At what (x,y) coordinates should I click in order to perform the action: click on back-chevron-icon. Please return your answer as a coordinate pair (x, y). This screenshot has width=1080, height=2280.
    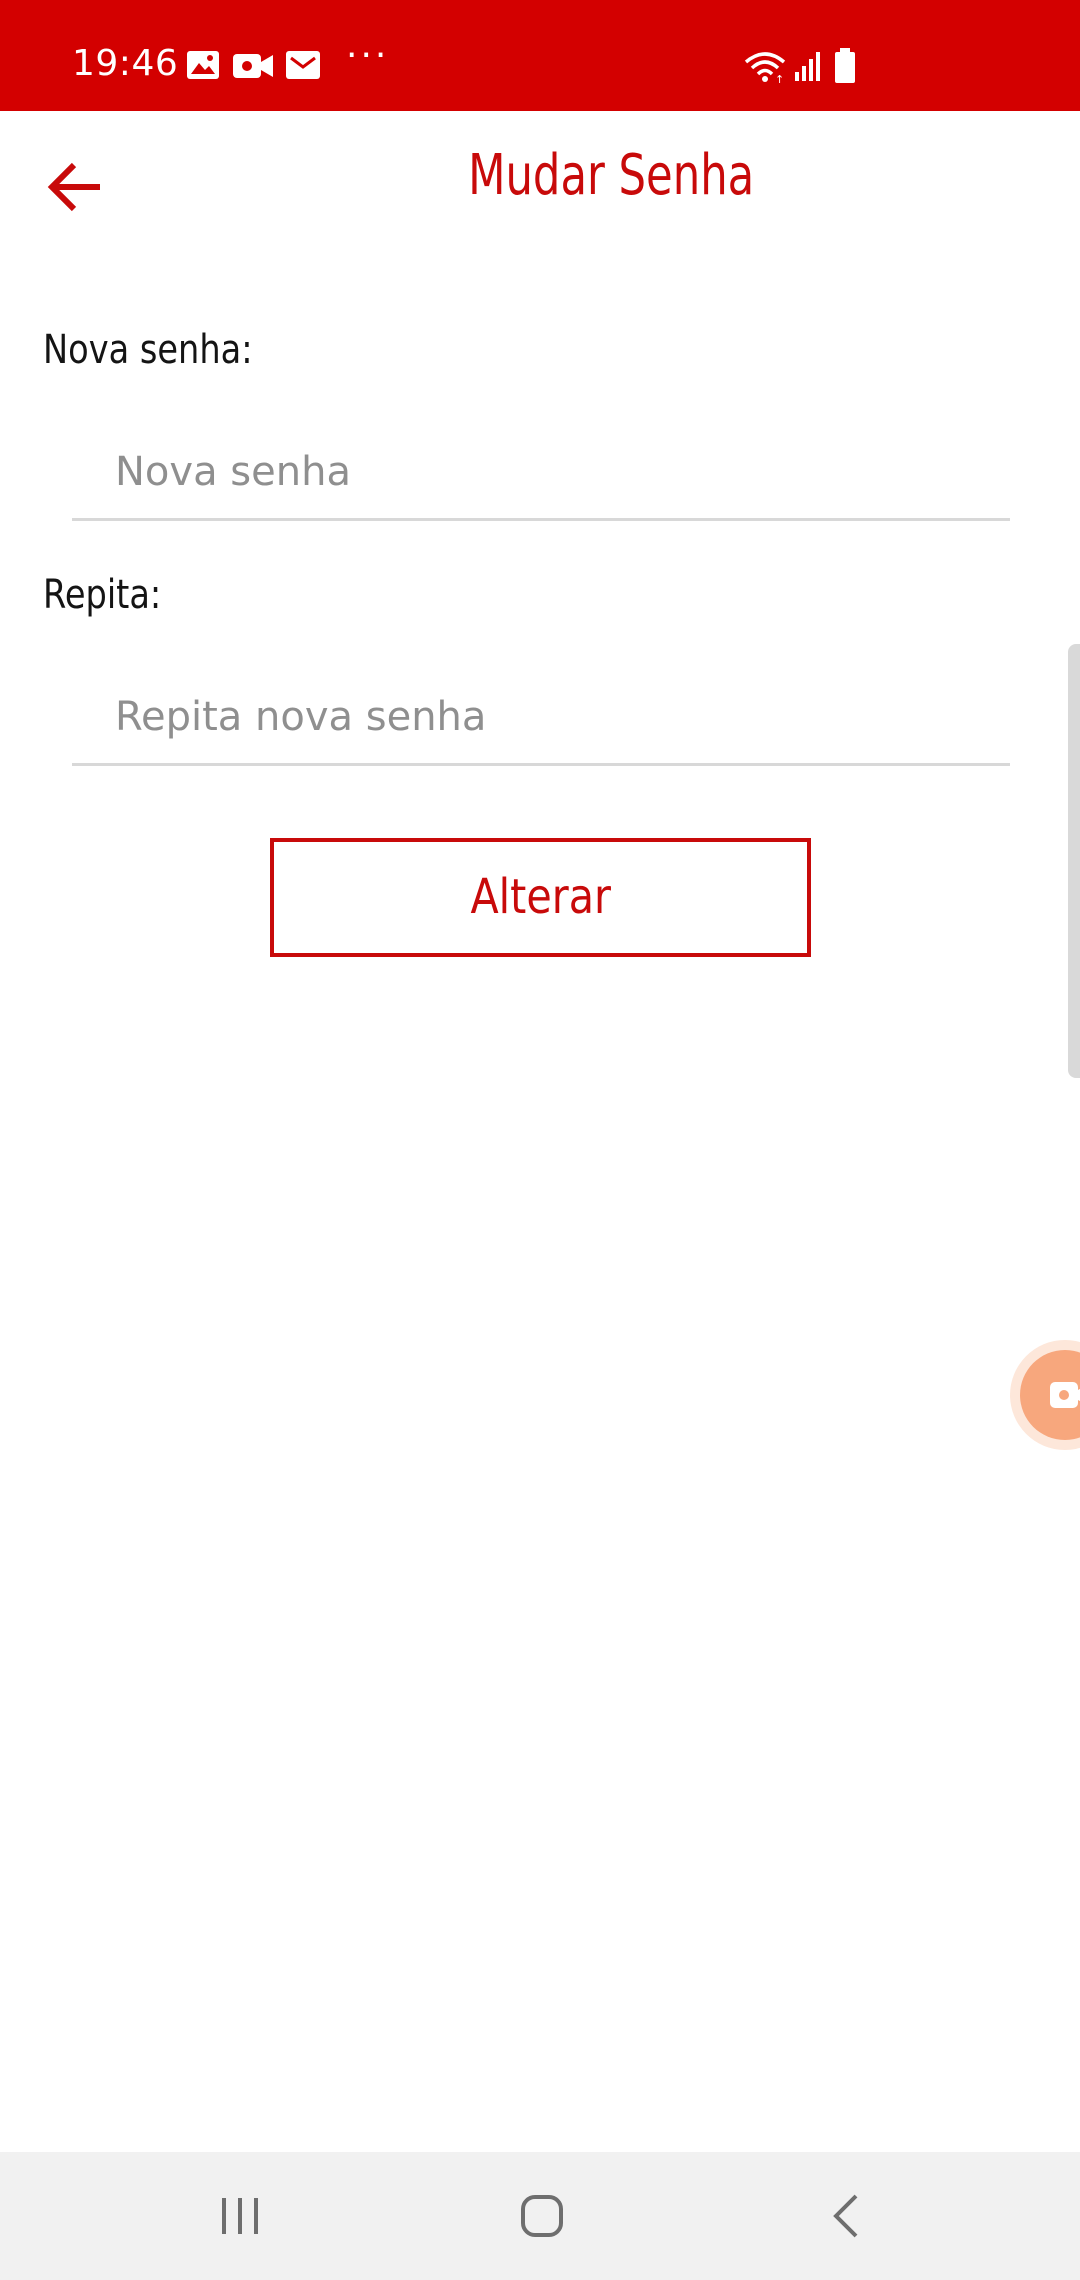
    Looking at the image, I should click on (845, 2216).